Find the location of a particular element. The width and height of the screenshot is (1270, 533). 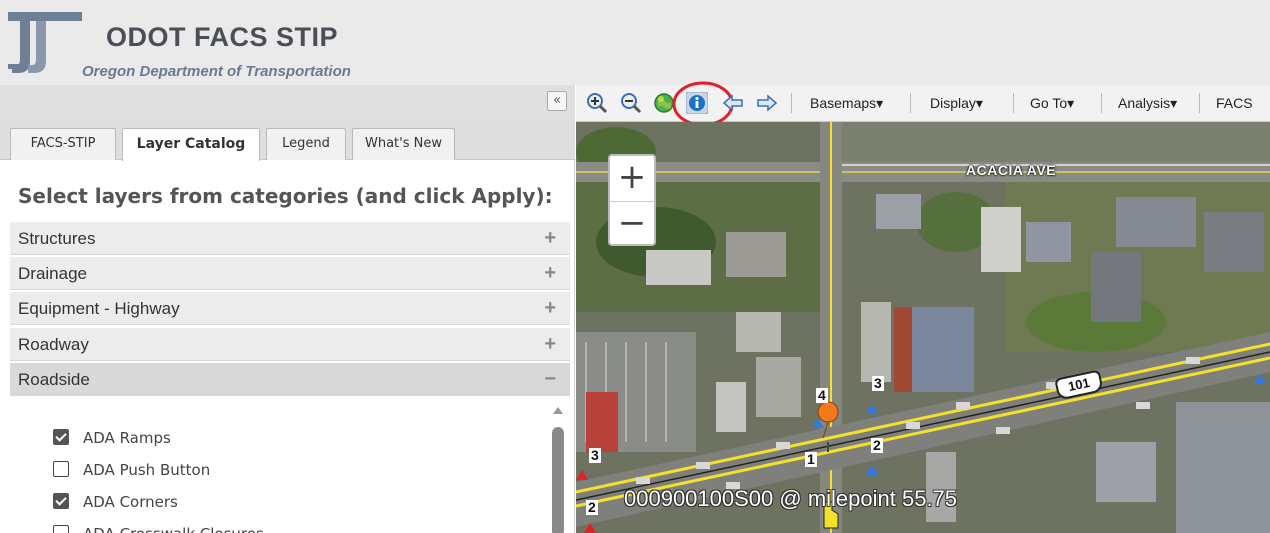

layer-label: ADA Ramps is located at coordinates (127, 438).